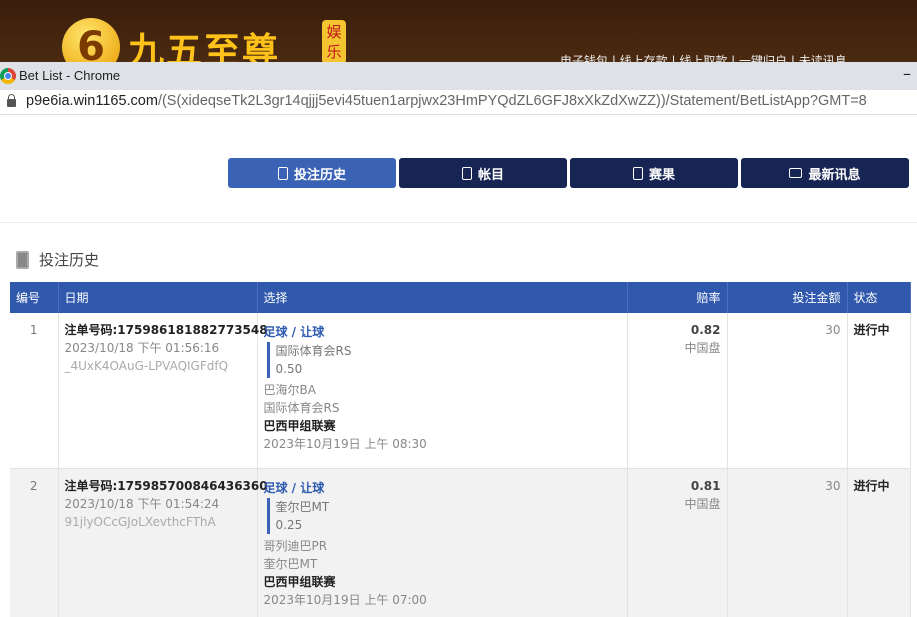  Describe the element at coordinates (204, 46) in the screenshot. I see `logo-text: 九五至尊` at that location.